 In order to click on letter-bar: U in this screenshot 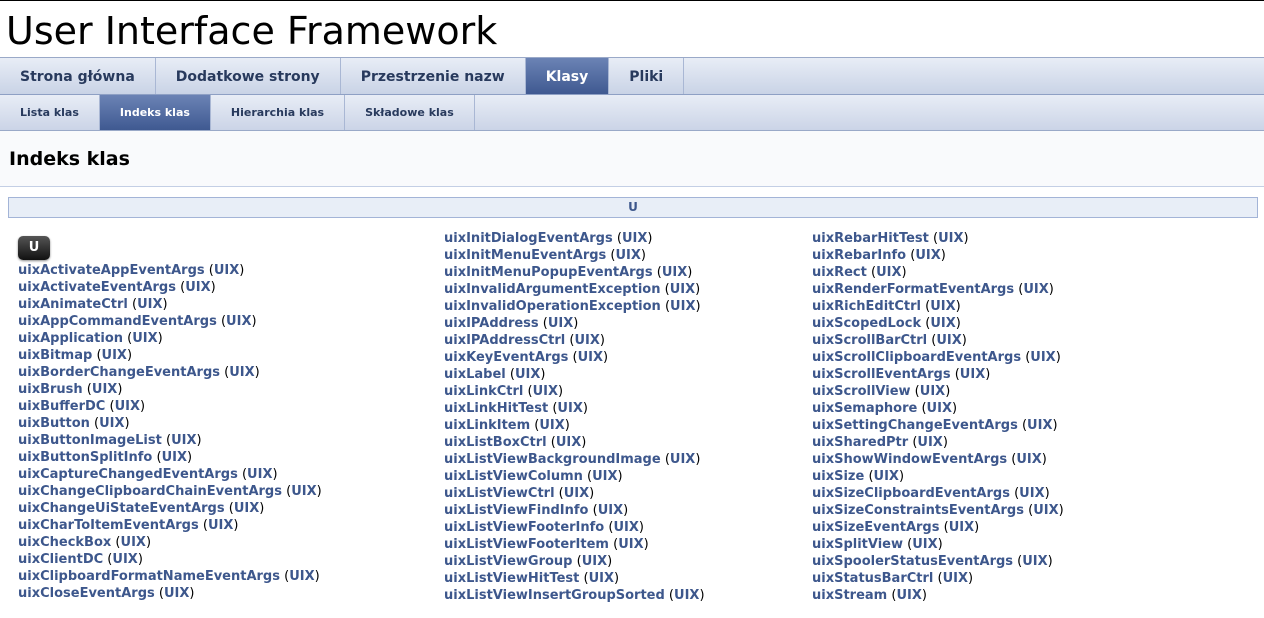, I will do `click(633, 207)`.